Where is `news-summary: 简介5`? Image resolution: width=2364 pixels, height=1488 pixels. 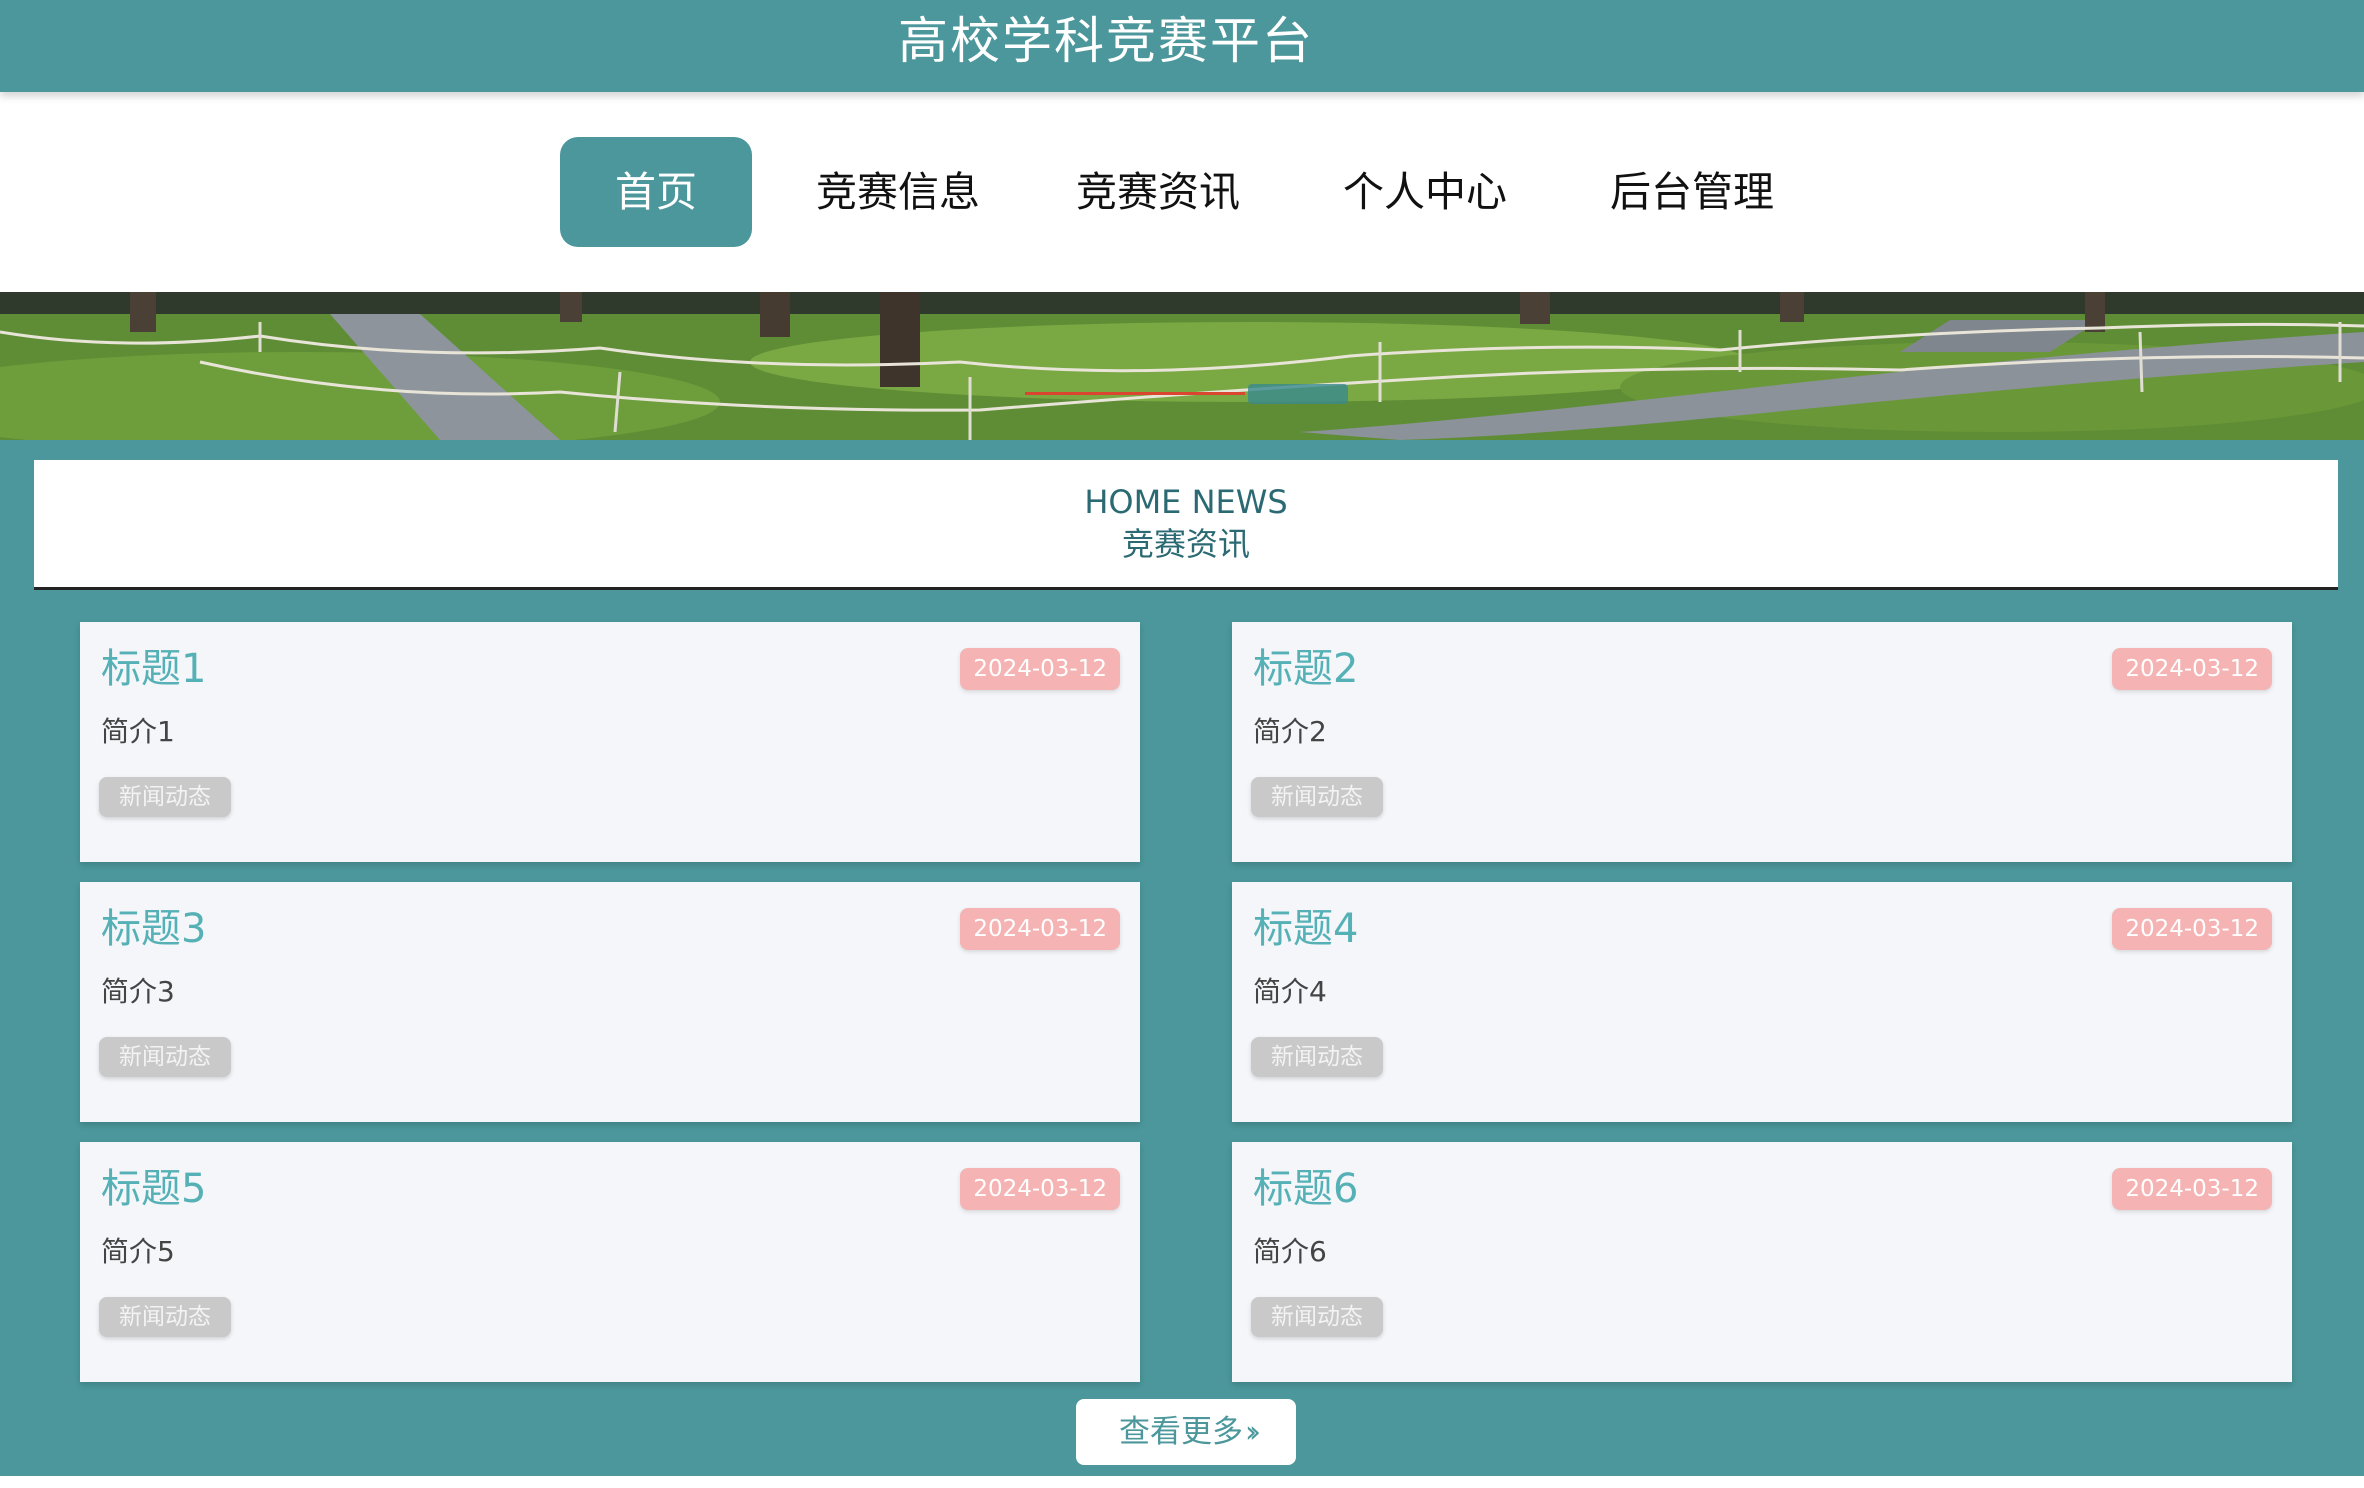
news-summary: 简介5 is located at coordinates (138, 1251).